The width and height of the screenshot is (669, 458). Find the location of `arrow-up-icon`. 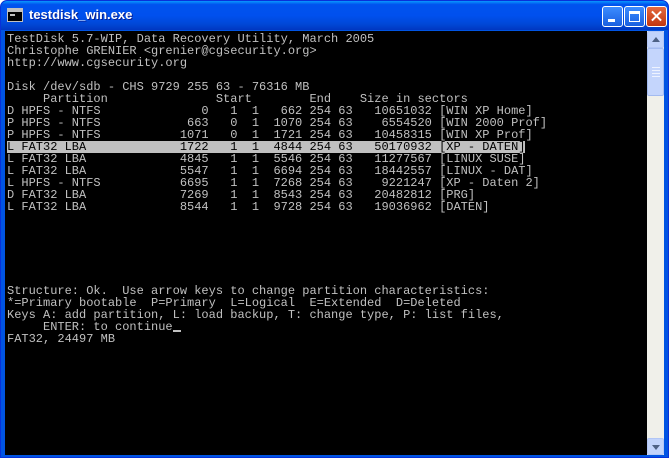

arrow-up-icon is located at coordinates (656, 39).